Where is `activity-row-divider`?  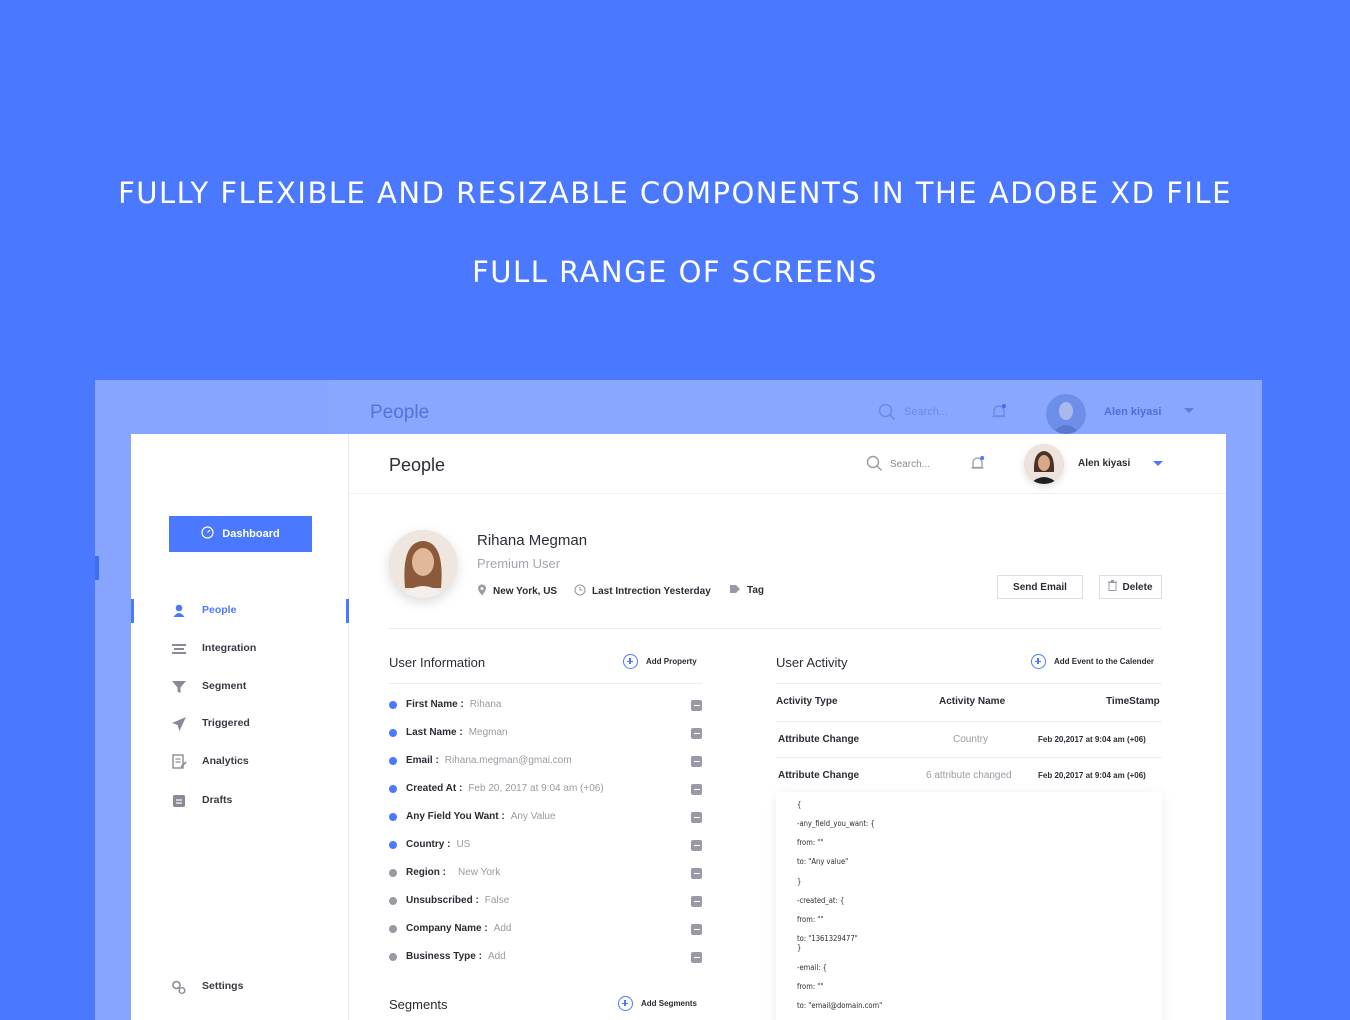 activity-row-divider is located at coordinates (969, 757).